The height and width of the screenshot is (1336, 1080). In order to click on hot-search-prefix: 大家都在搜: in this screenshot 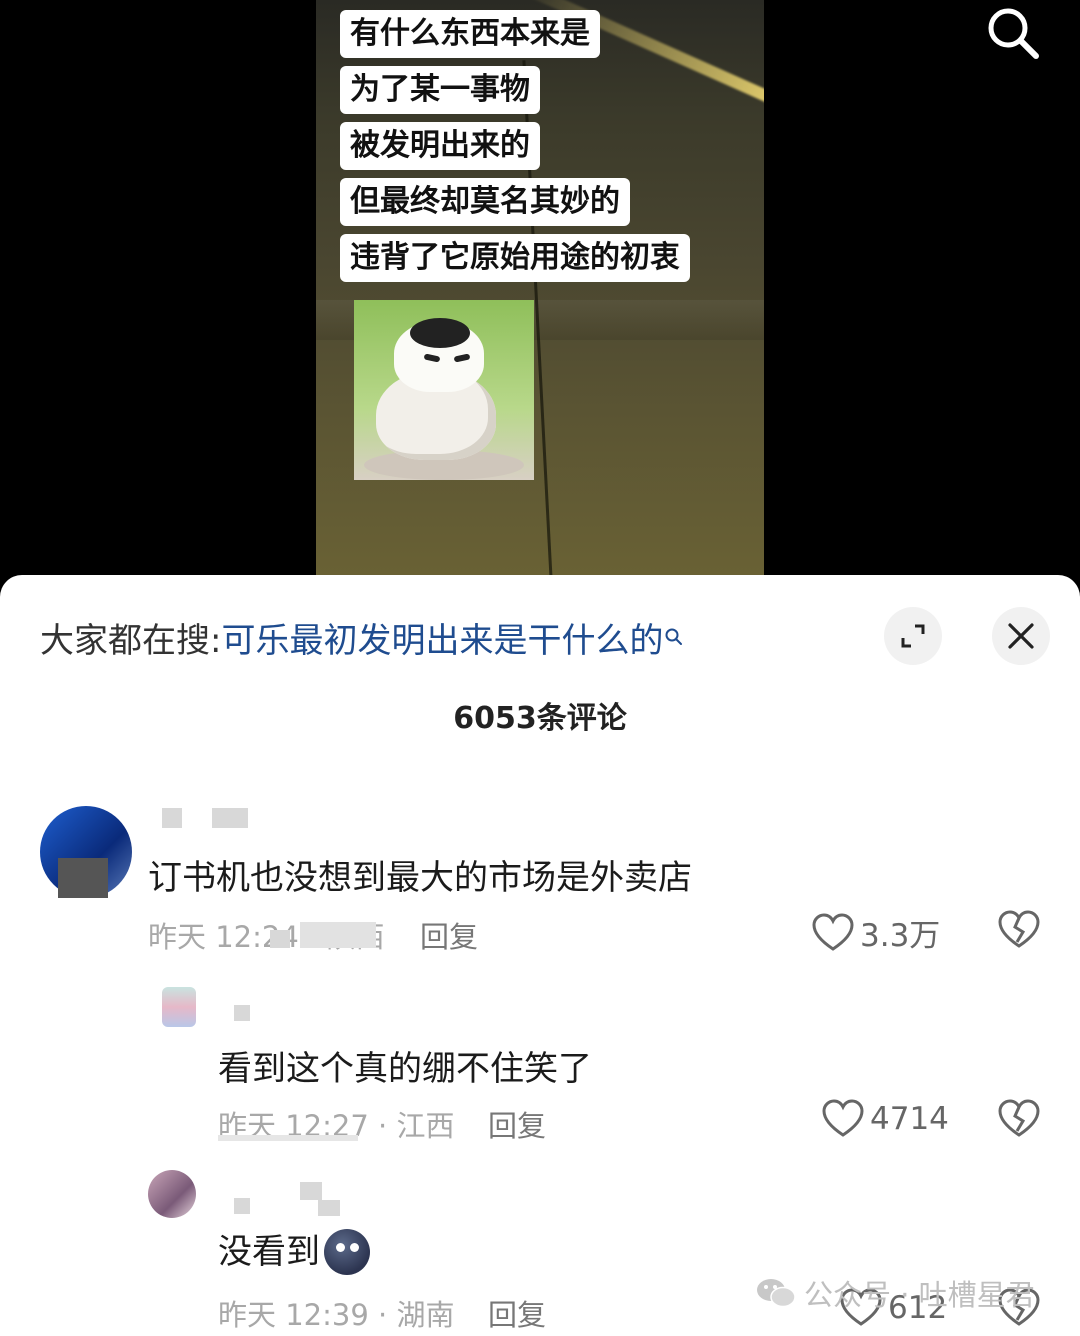, I will do `click(131, 641)`.